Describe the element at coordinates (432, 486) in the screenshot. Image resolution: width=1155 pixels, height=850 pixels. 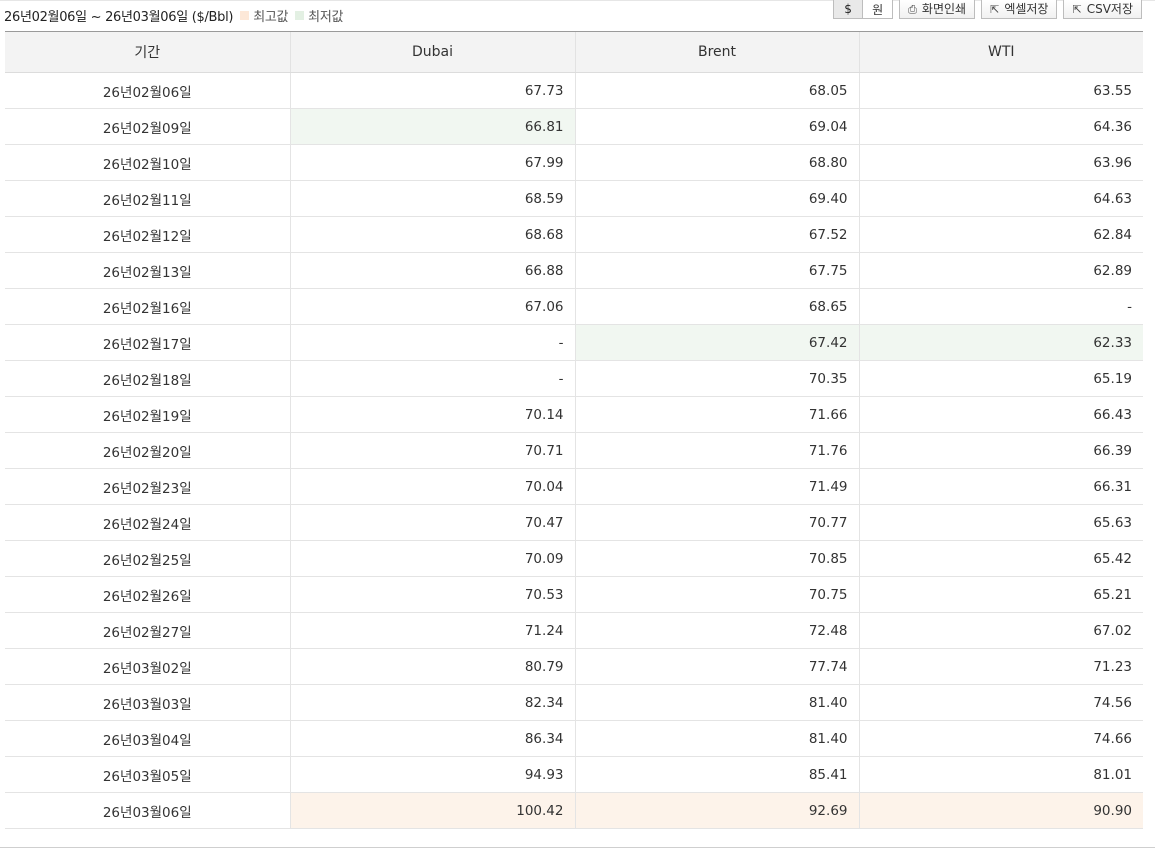
I see `cell-dubai: 70.04` at that location.